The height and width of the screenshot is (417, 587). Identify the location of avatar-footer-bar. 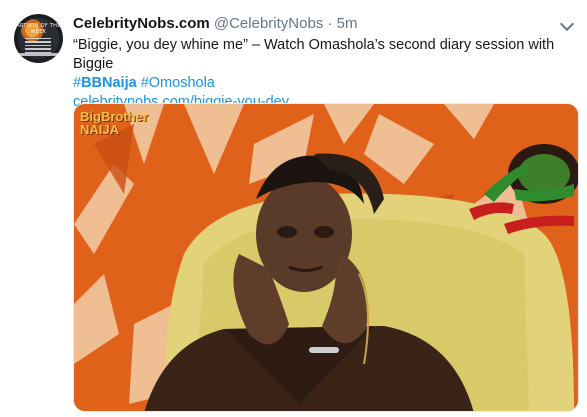
(38, 54).